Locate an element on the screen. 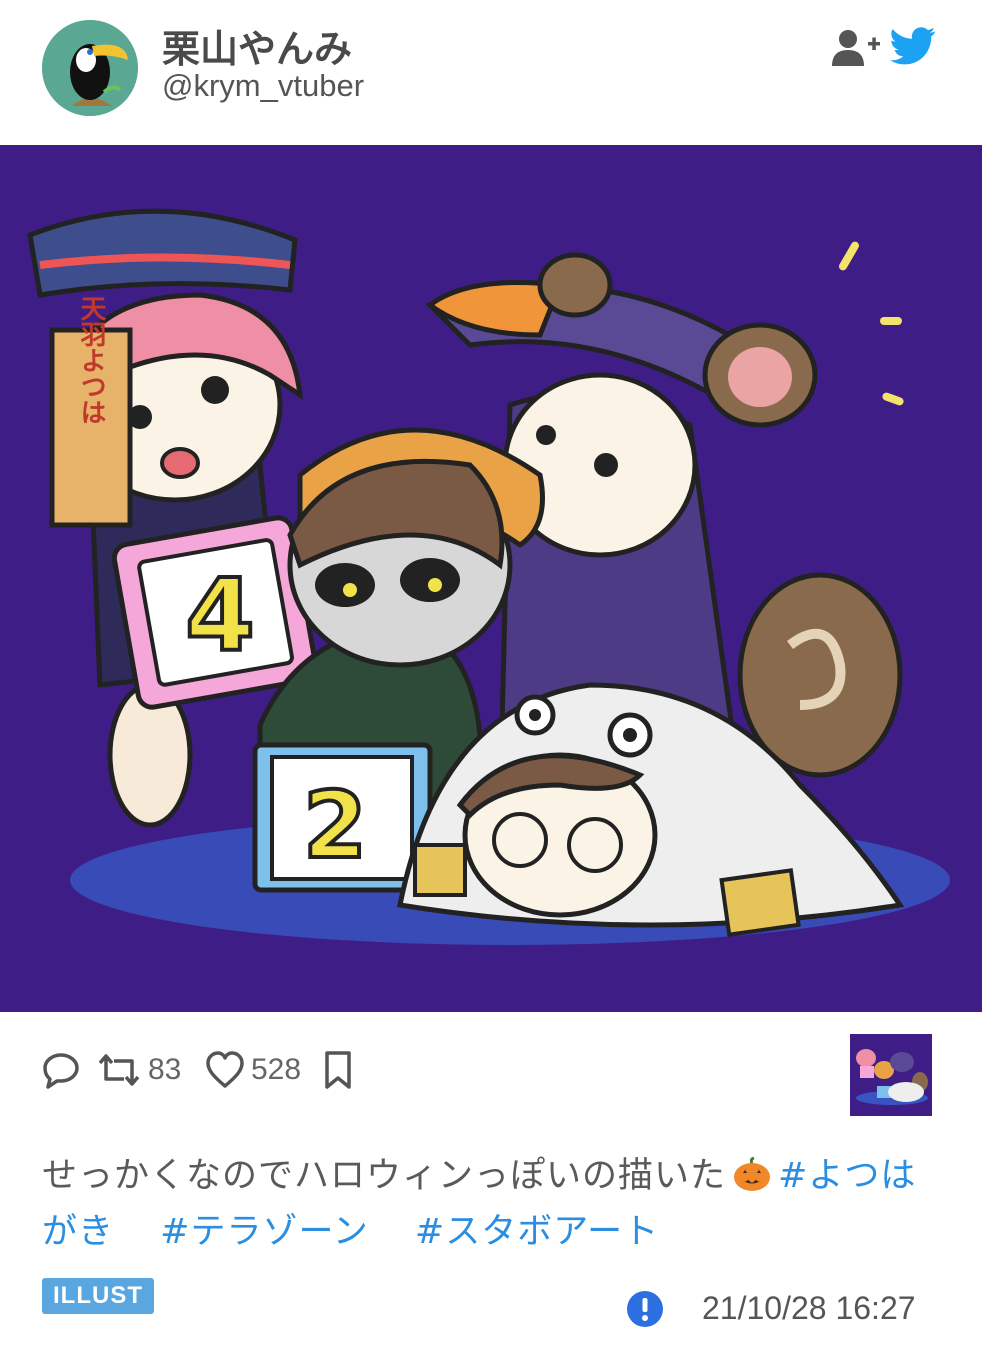 The height and width of the screenshot is (1356, 982). illustration-thumbnail is located at coordinates (891, 1075).